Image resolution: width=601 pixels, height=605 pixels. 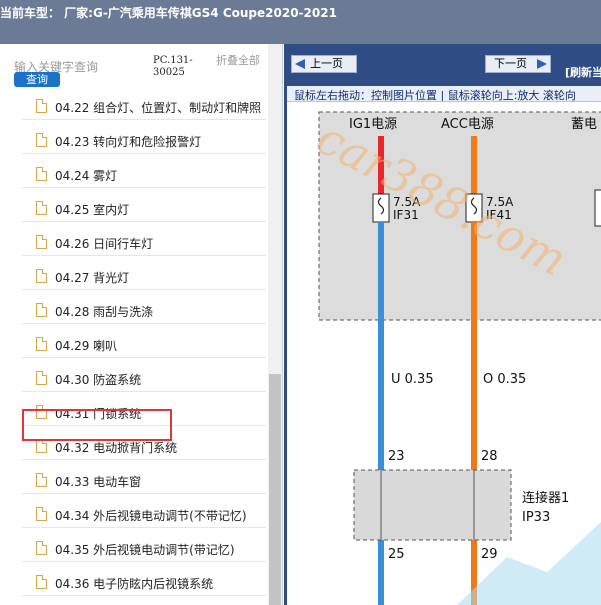 I want to click on list-item: 04.36 电子防眩内后视镜系统, so click(x=144, y=583).